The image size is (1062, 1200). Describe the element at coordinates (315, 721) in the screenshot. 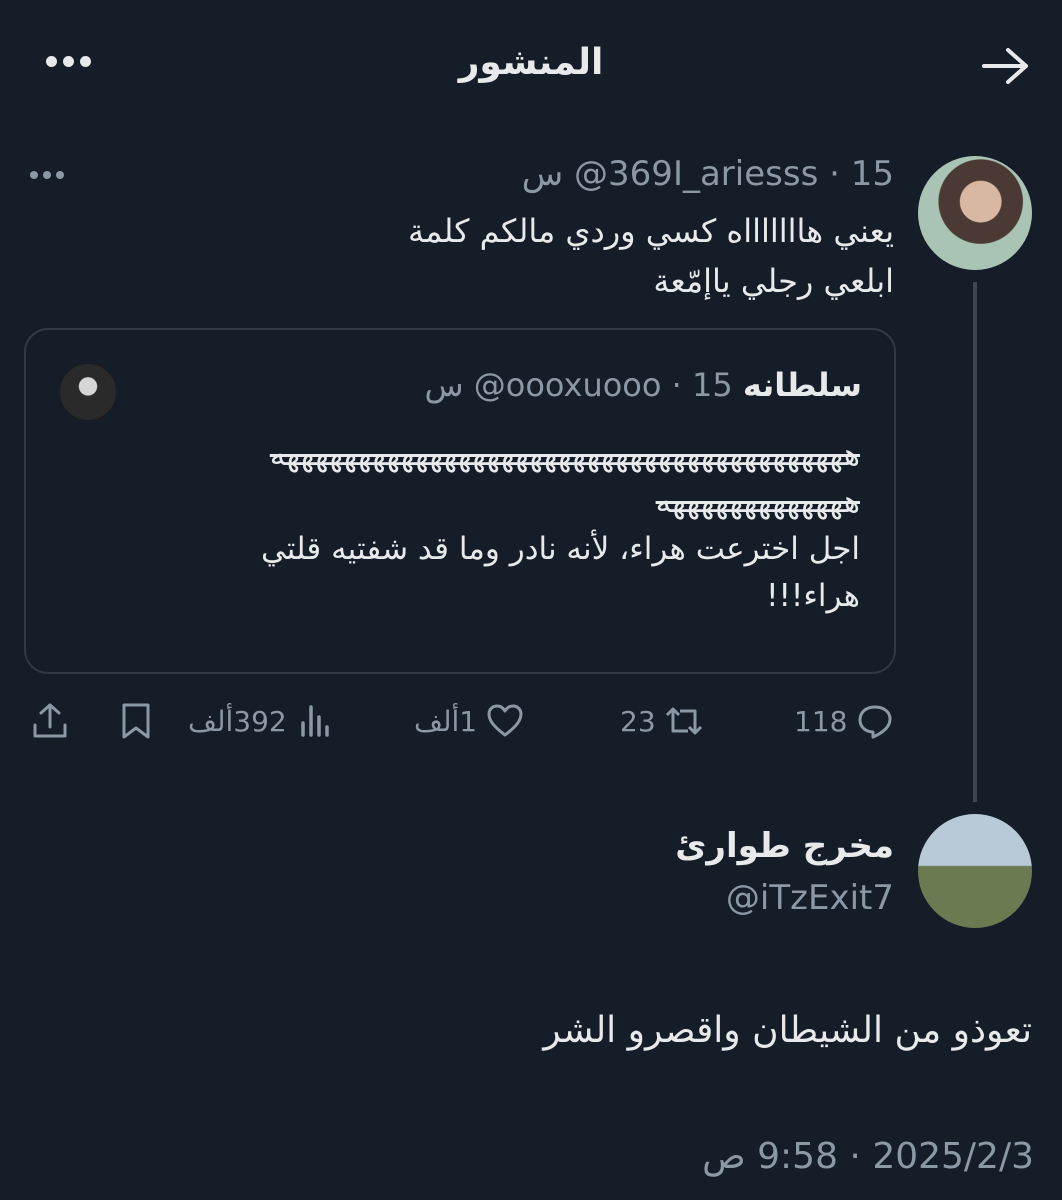

I see `analytics-icon` at that location.